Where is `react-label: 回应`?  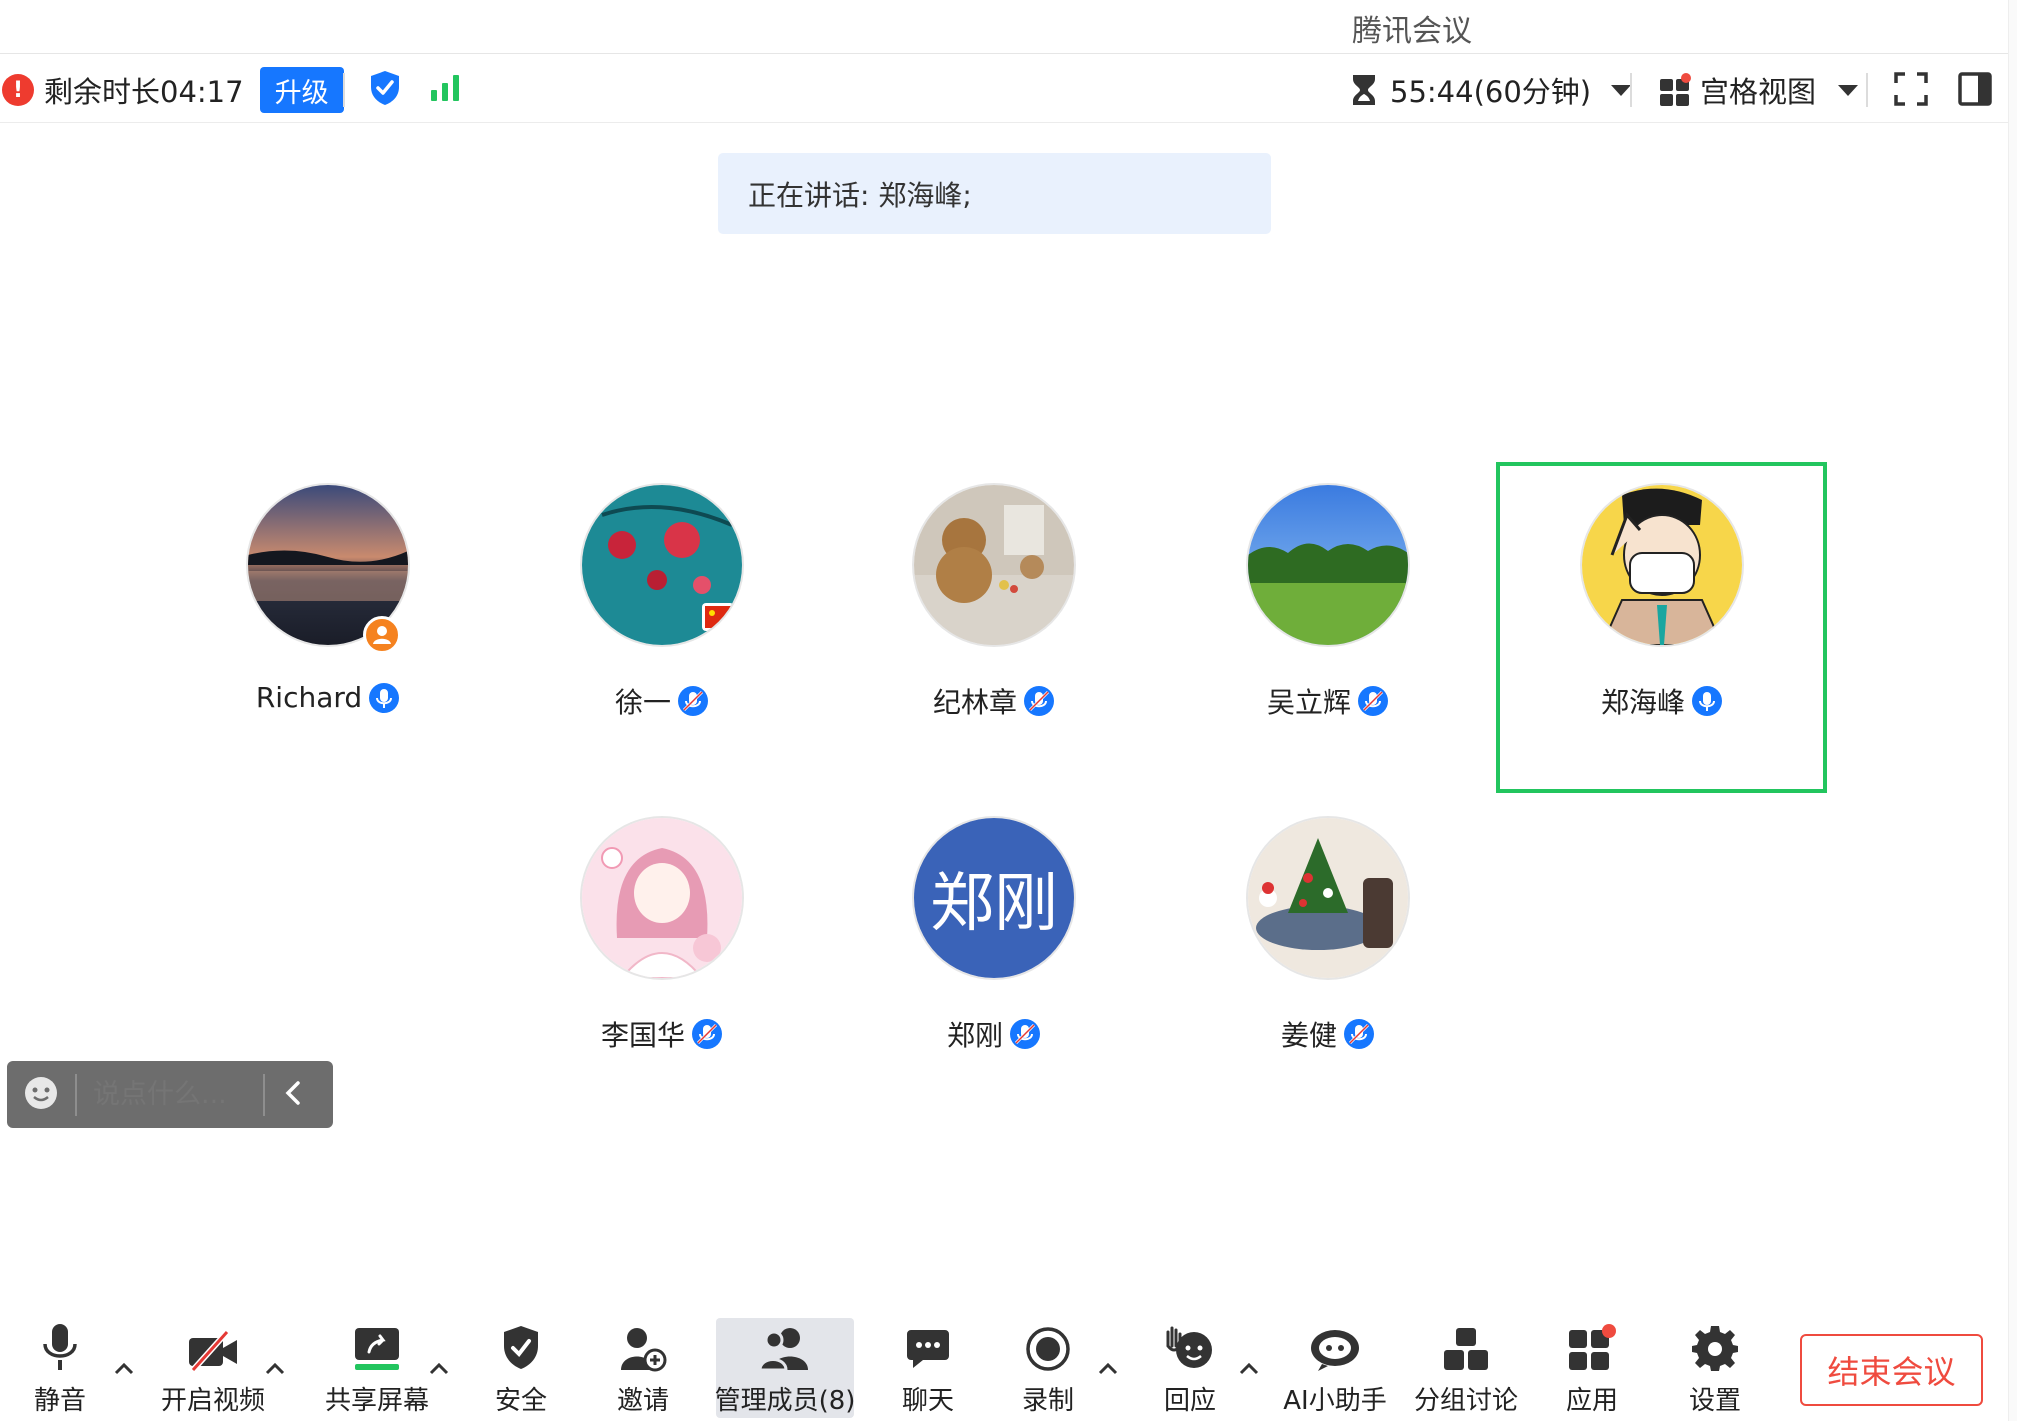 react-label: 回应 is located at coordinates (1189, 1401).